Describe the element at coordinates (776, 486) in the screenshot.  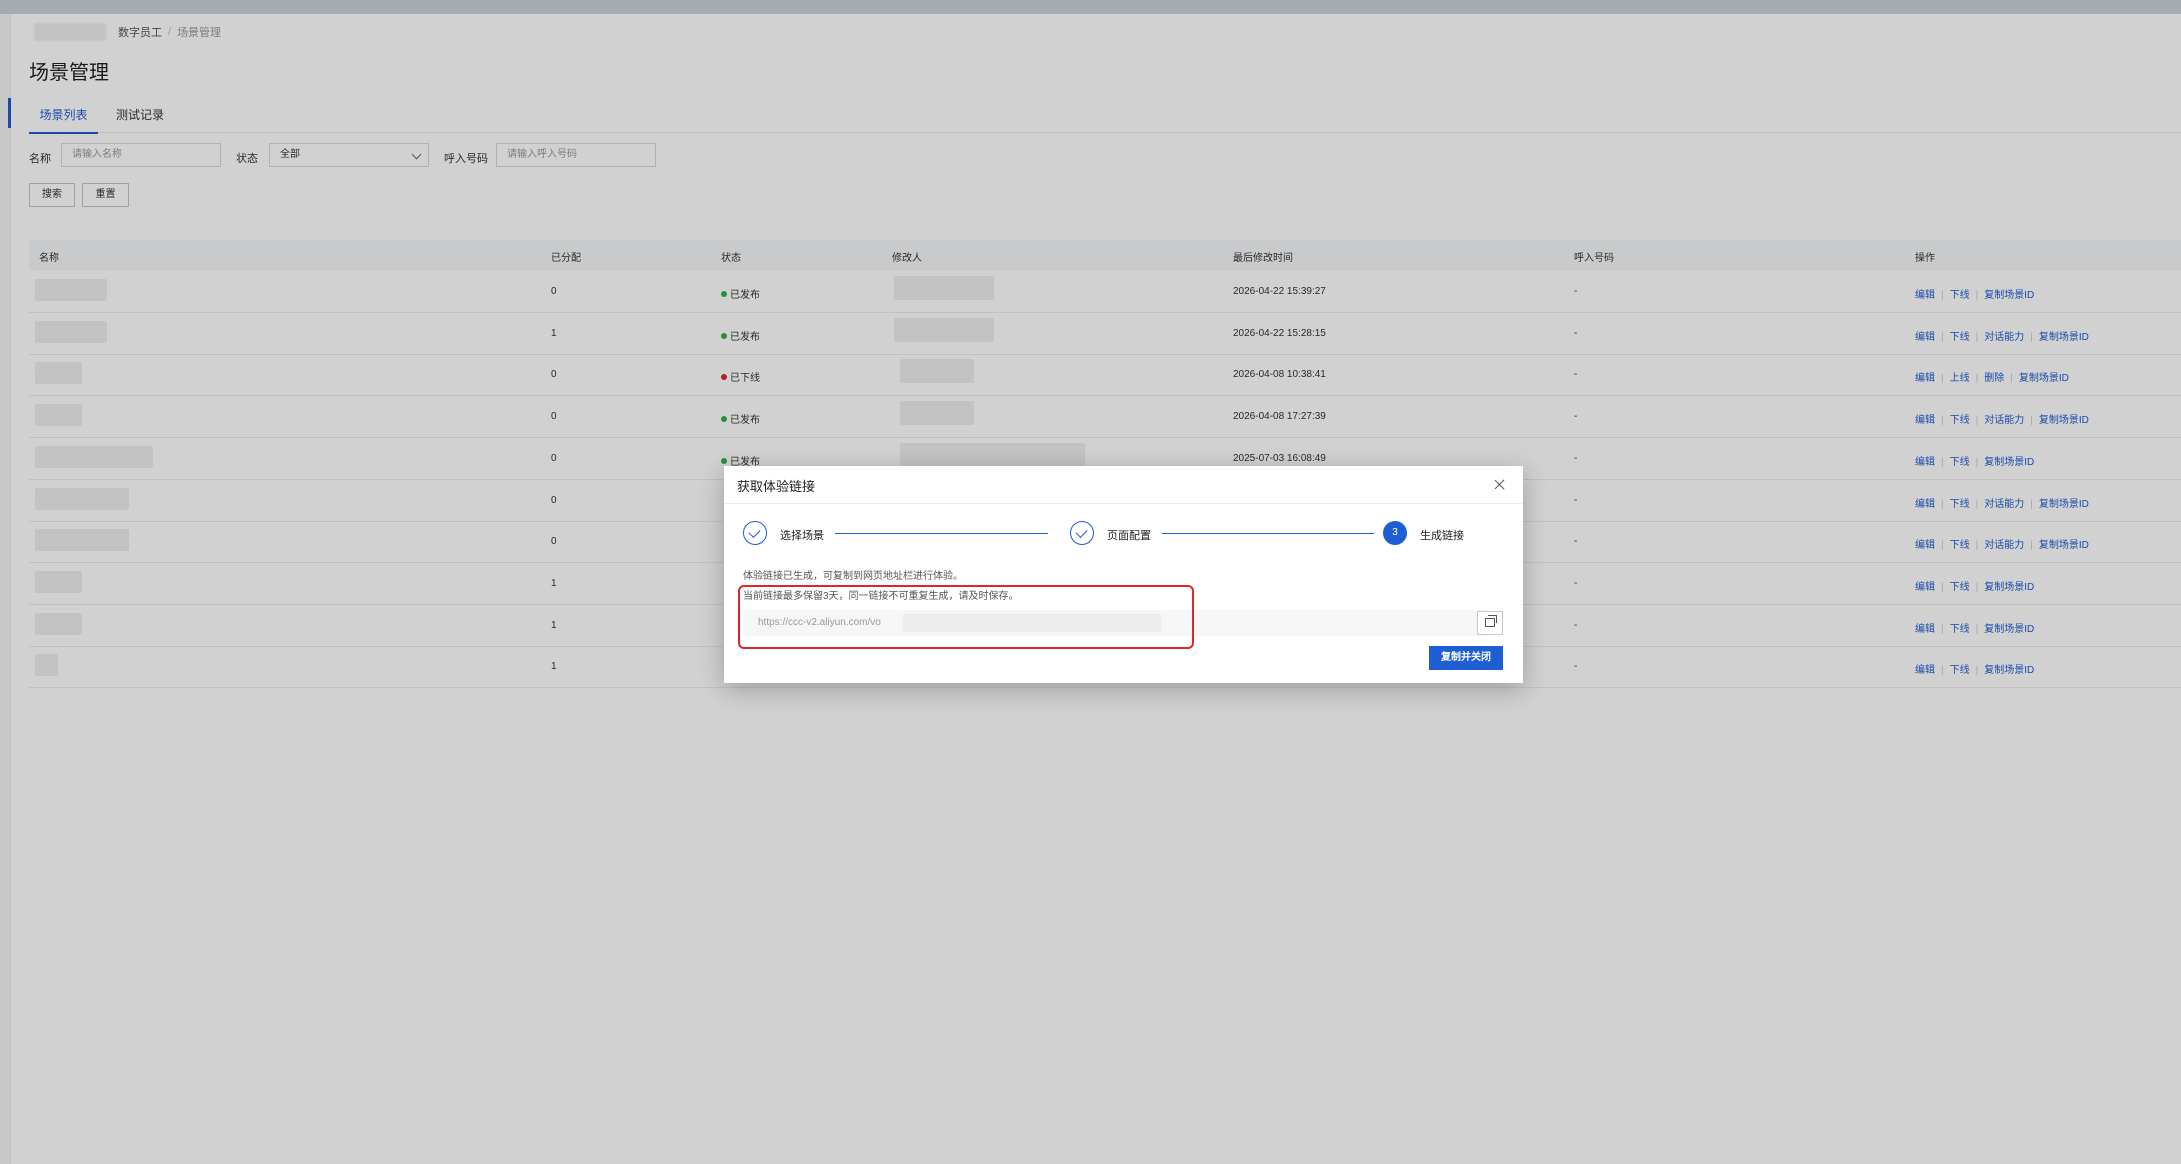
I see `modal-title: 获取体验链接` at that location.